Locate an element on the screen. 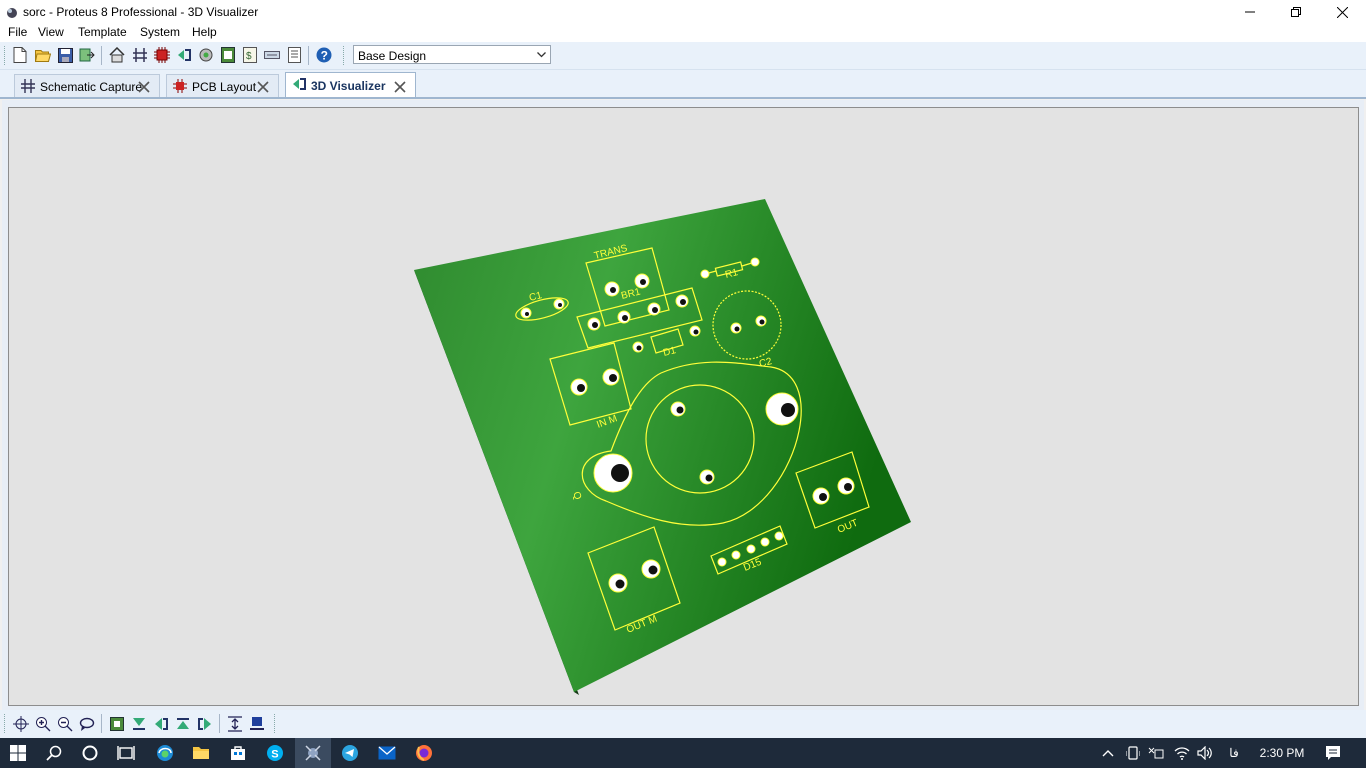 The height and width of the screenshot is (768, 1366). file-explorer-button is located at coordinates (201, 753).